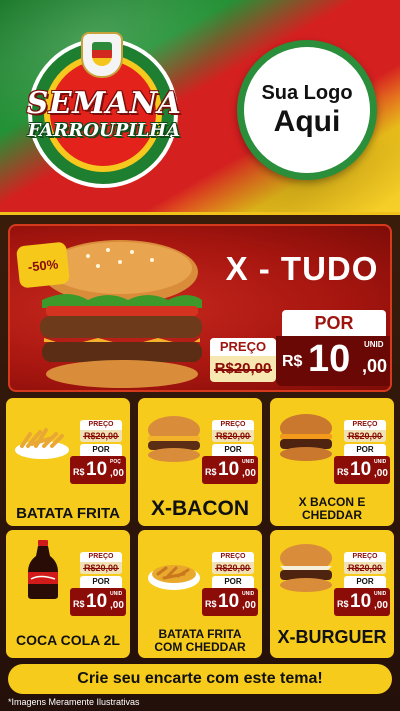  Describe the element at coordinates (292, 361) in the screenshot. I see `featured-currency: R$` at that location.